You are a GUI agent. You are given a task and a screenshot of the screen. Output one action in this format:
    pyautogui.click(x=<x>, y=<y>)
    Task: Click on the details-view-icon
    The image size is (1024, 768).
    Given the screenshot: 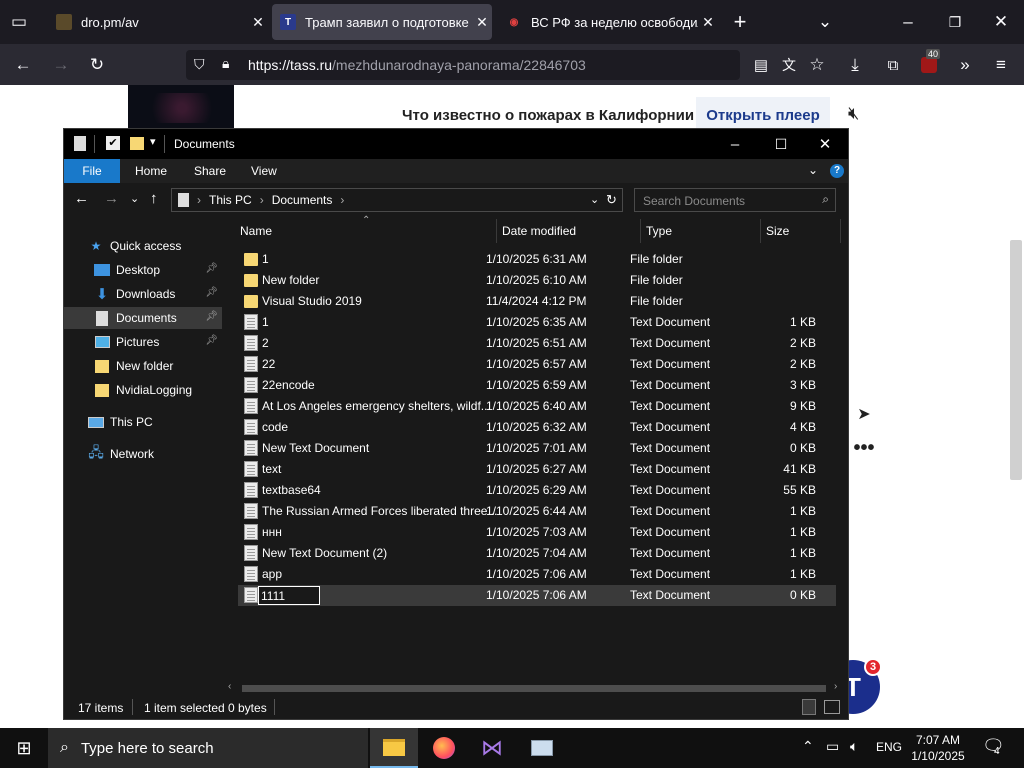 What is the action you would take?
    pyautogui.click(x=809, y=707)
    